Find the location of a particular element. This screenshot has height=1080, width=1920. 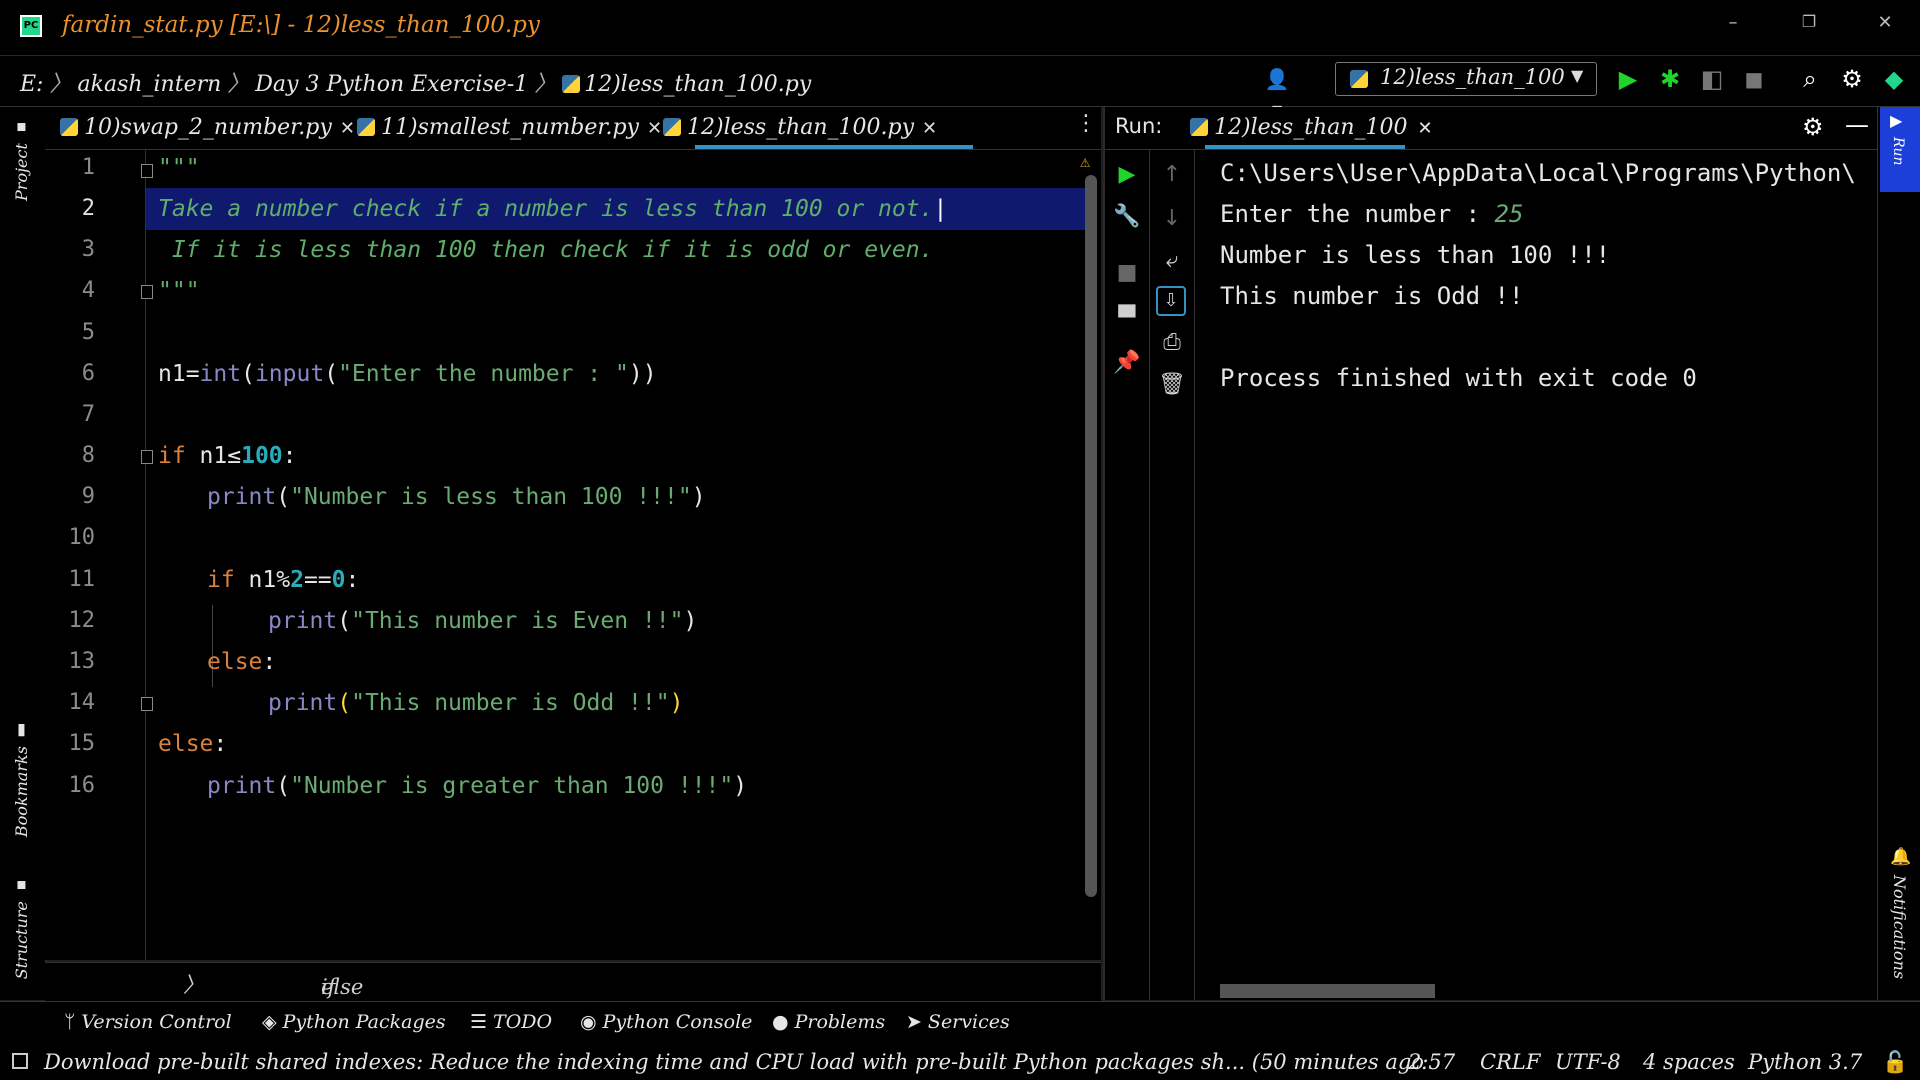

indent-setting: 4 spaces is located at coordinates (1689, 1062).